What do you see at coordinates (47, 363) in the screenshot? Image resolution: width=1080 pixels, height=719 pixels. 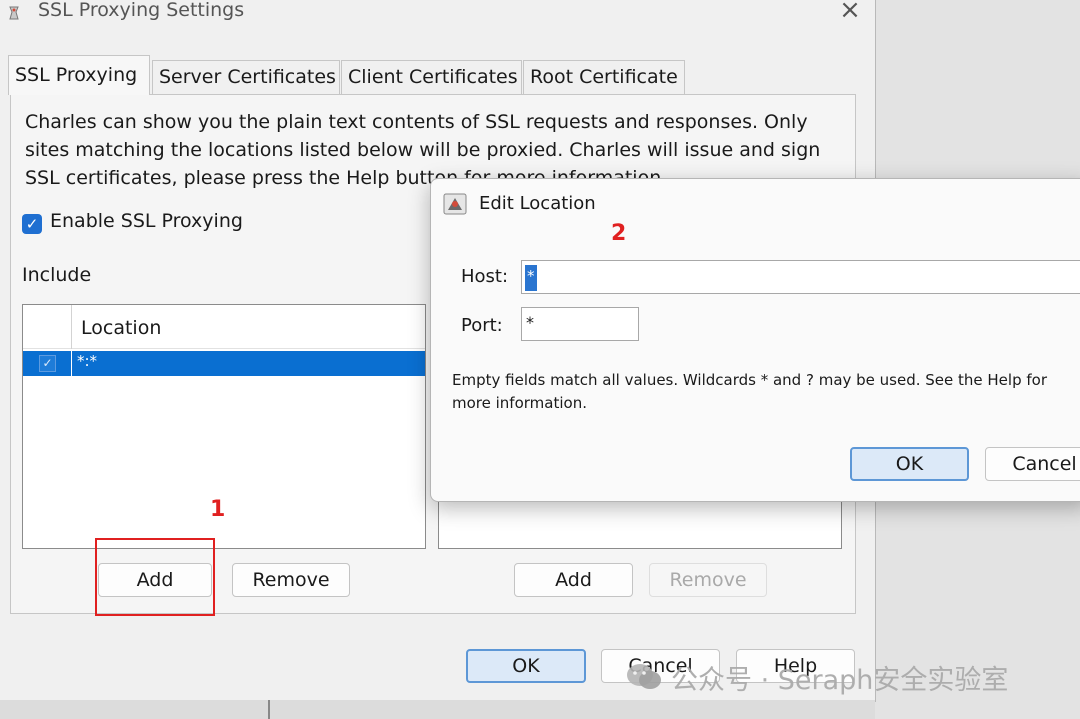 I see `location-enabled-checkbox: ✓` at bounding box center [47, 363].